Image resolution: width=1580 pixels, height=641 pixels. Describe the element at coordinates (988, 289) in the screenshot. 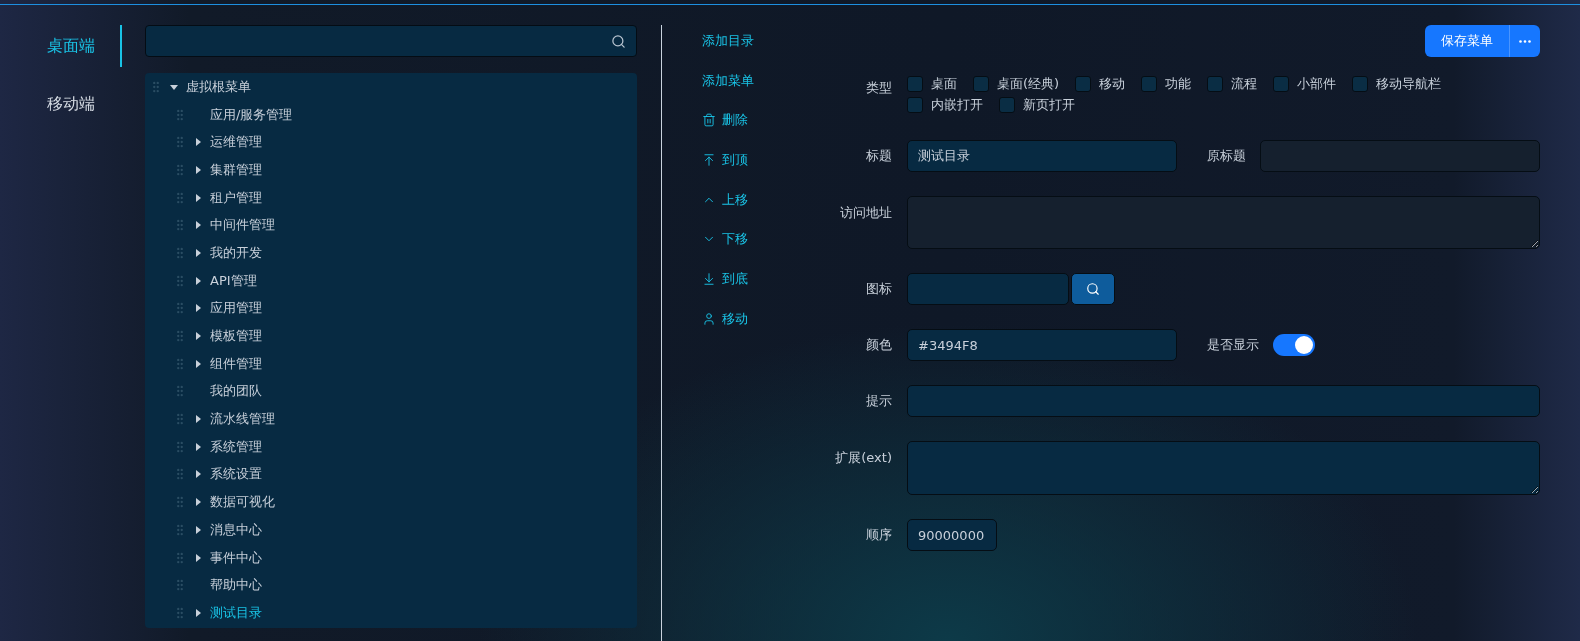

I see `icon-input` at that location.